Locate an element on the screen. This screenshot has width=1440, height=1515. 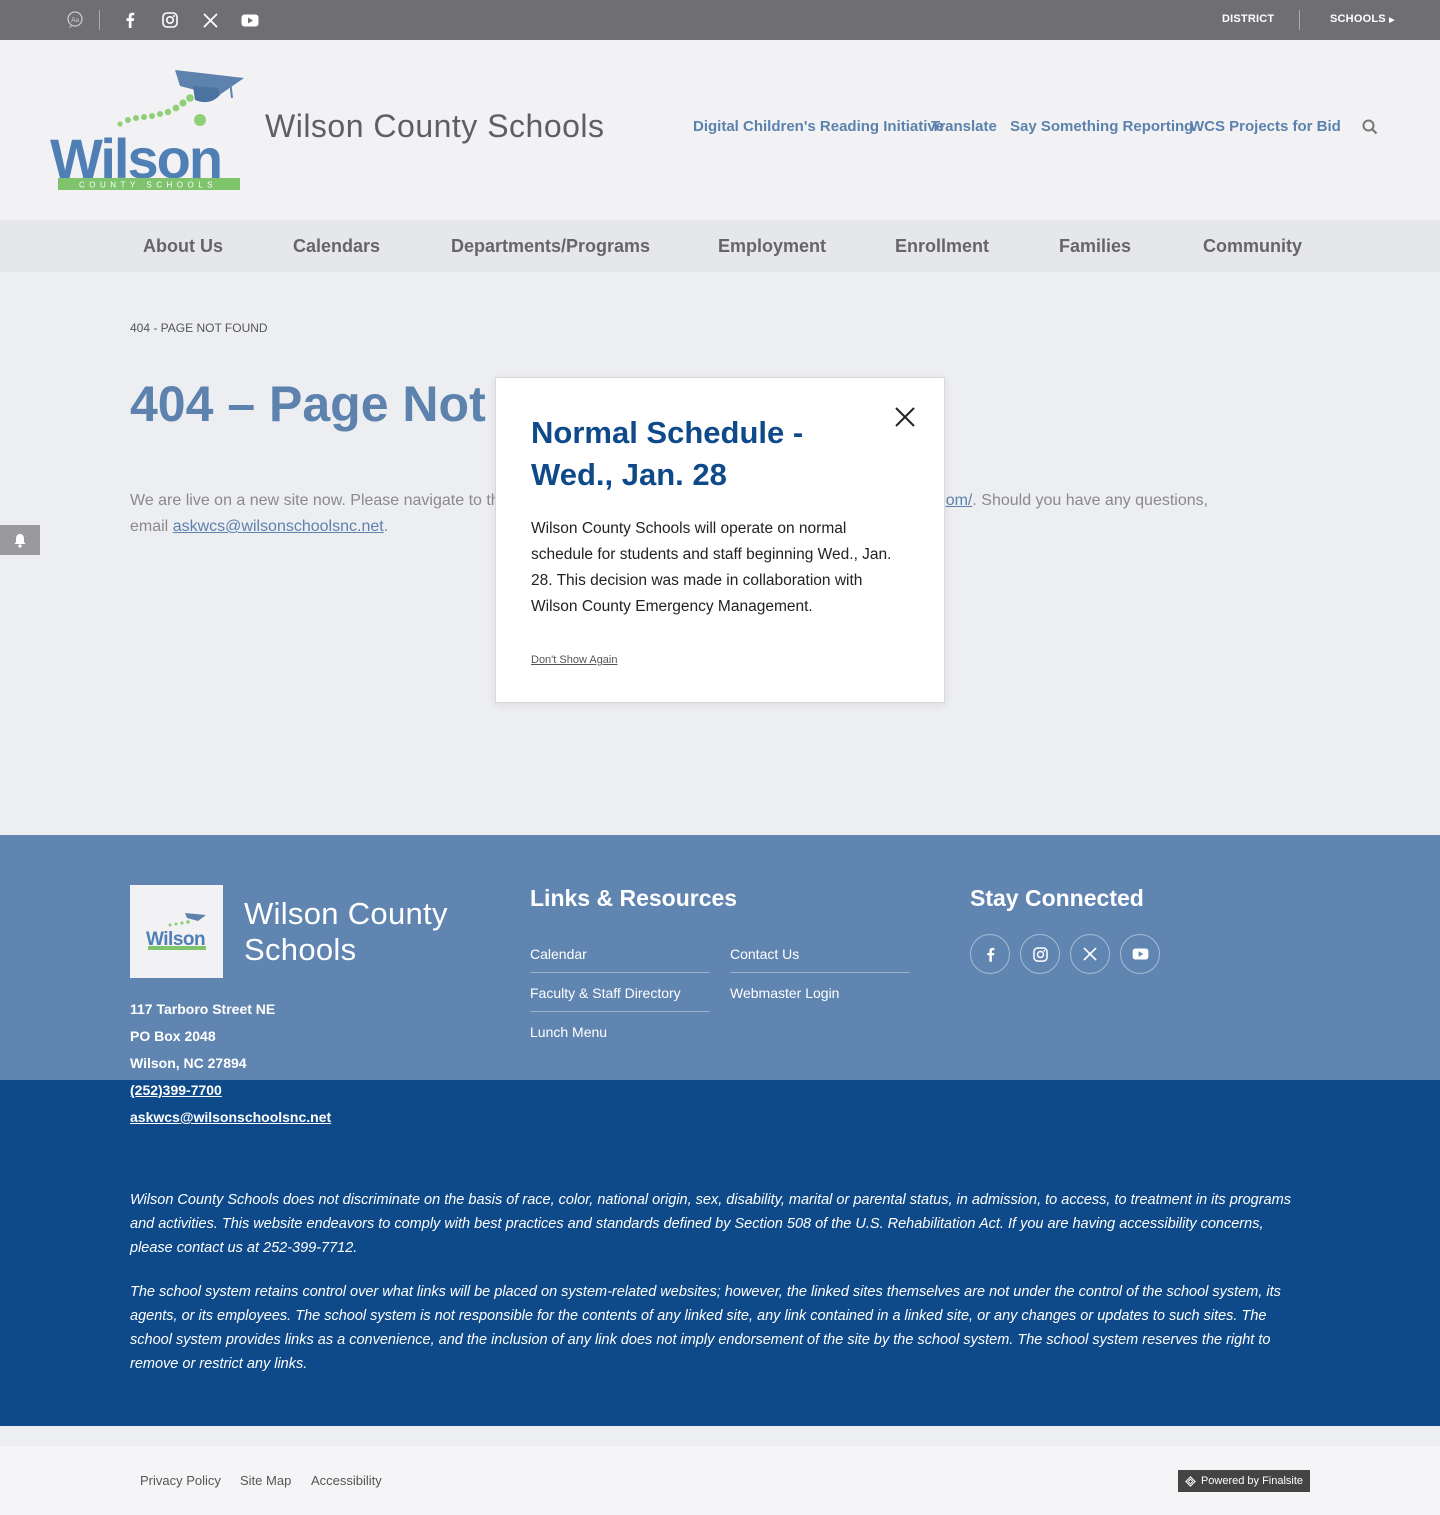
footer-email-link: askwcs@wilsonschoolsnc.net is located at coordinates (230, 1117).